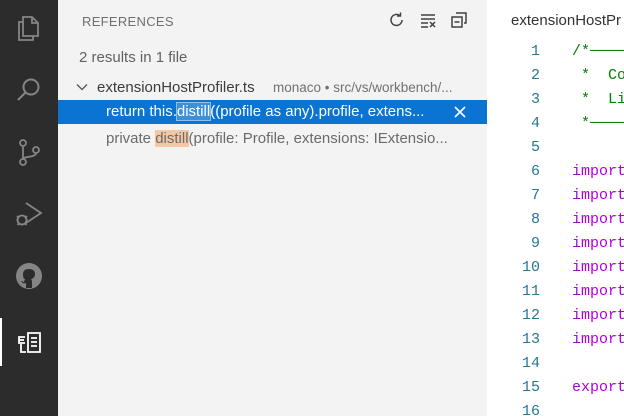  I want to click on line-number: 5, so click(535, 147).